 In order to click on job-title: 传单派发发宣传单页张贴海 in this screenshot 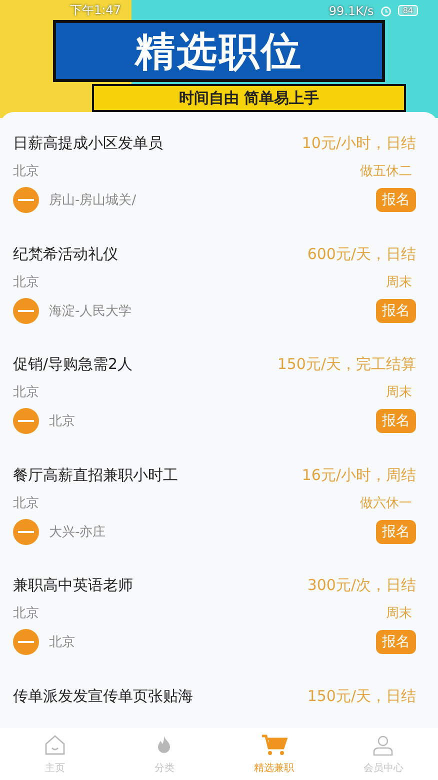, I will do `click(103, 696)`.